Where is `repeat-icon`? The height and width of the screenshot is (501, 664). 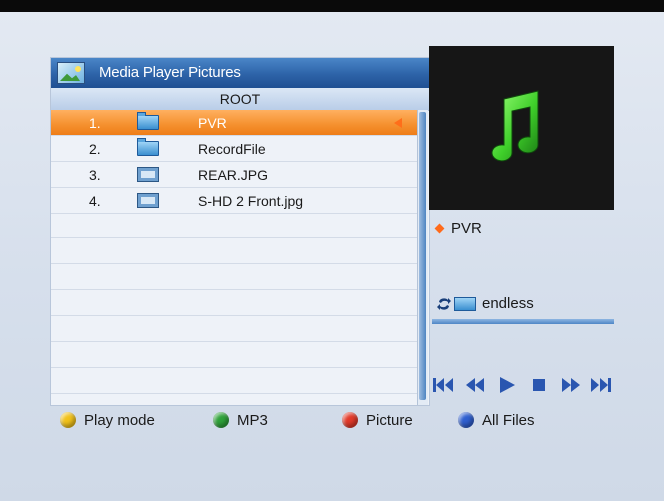
repeat-icon is located at coordinates (444, 304).